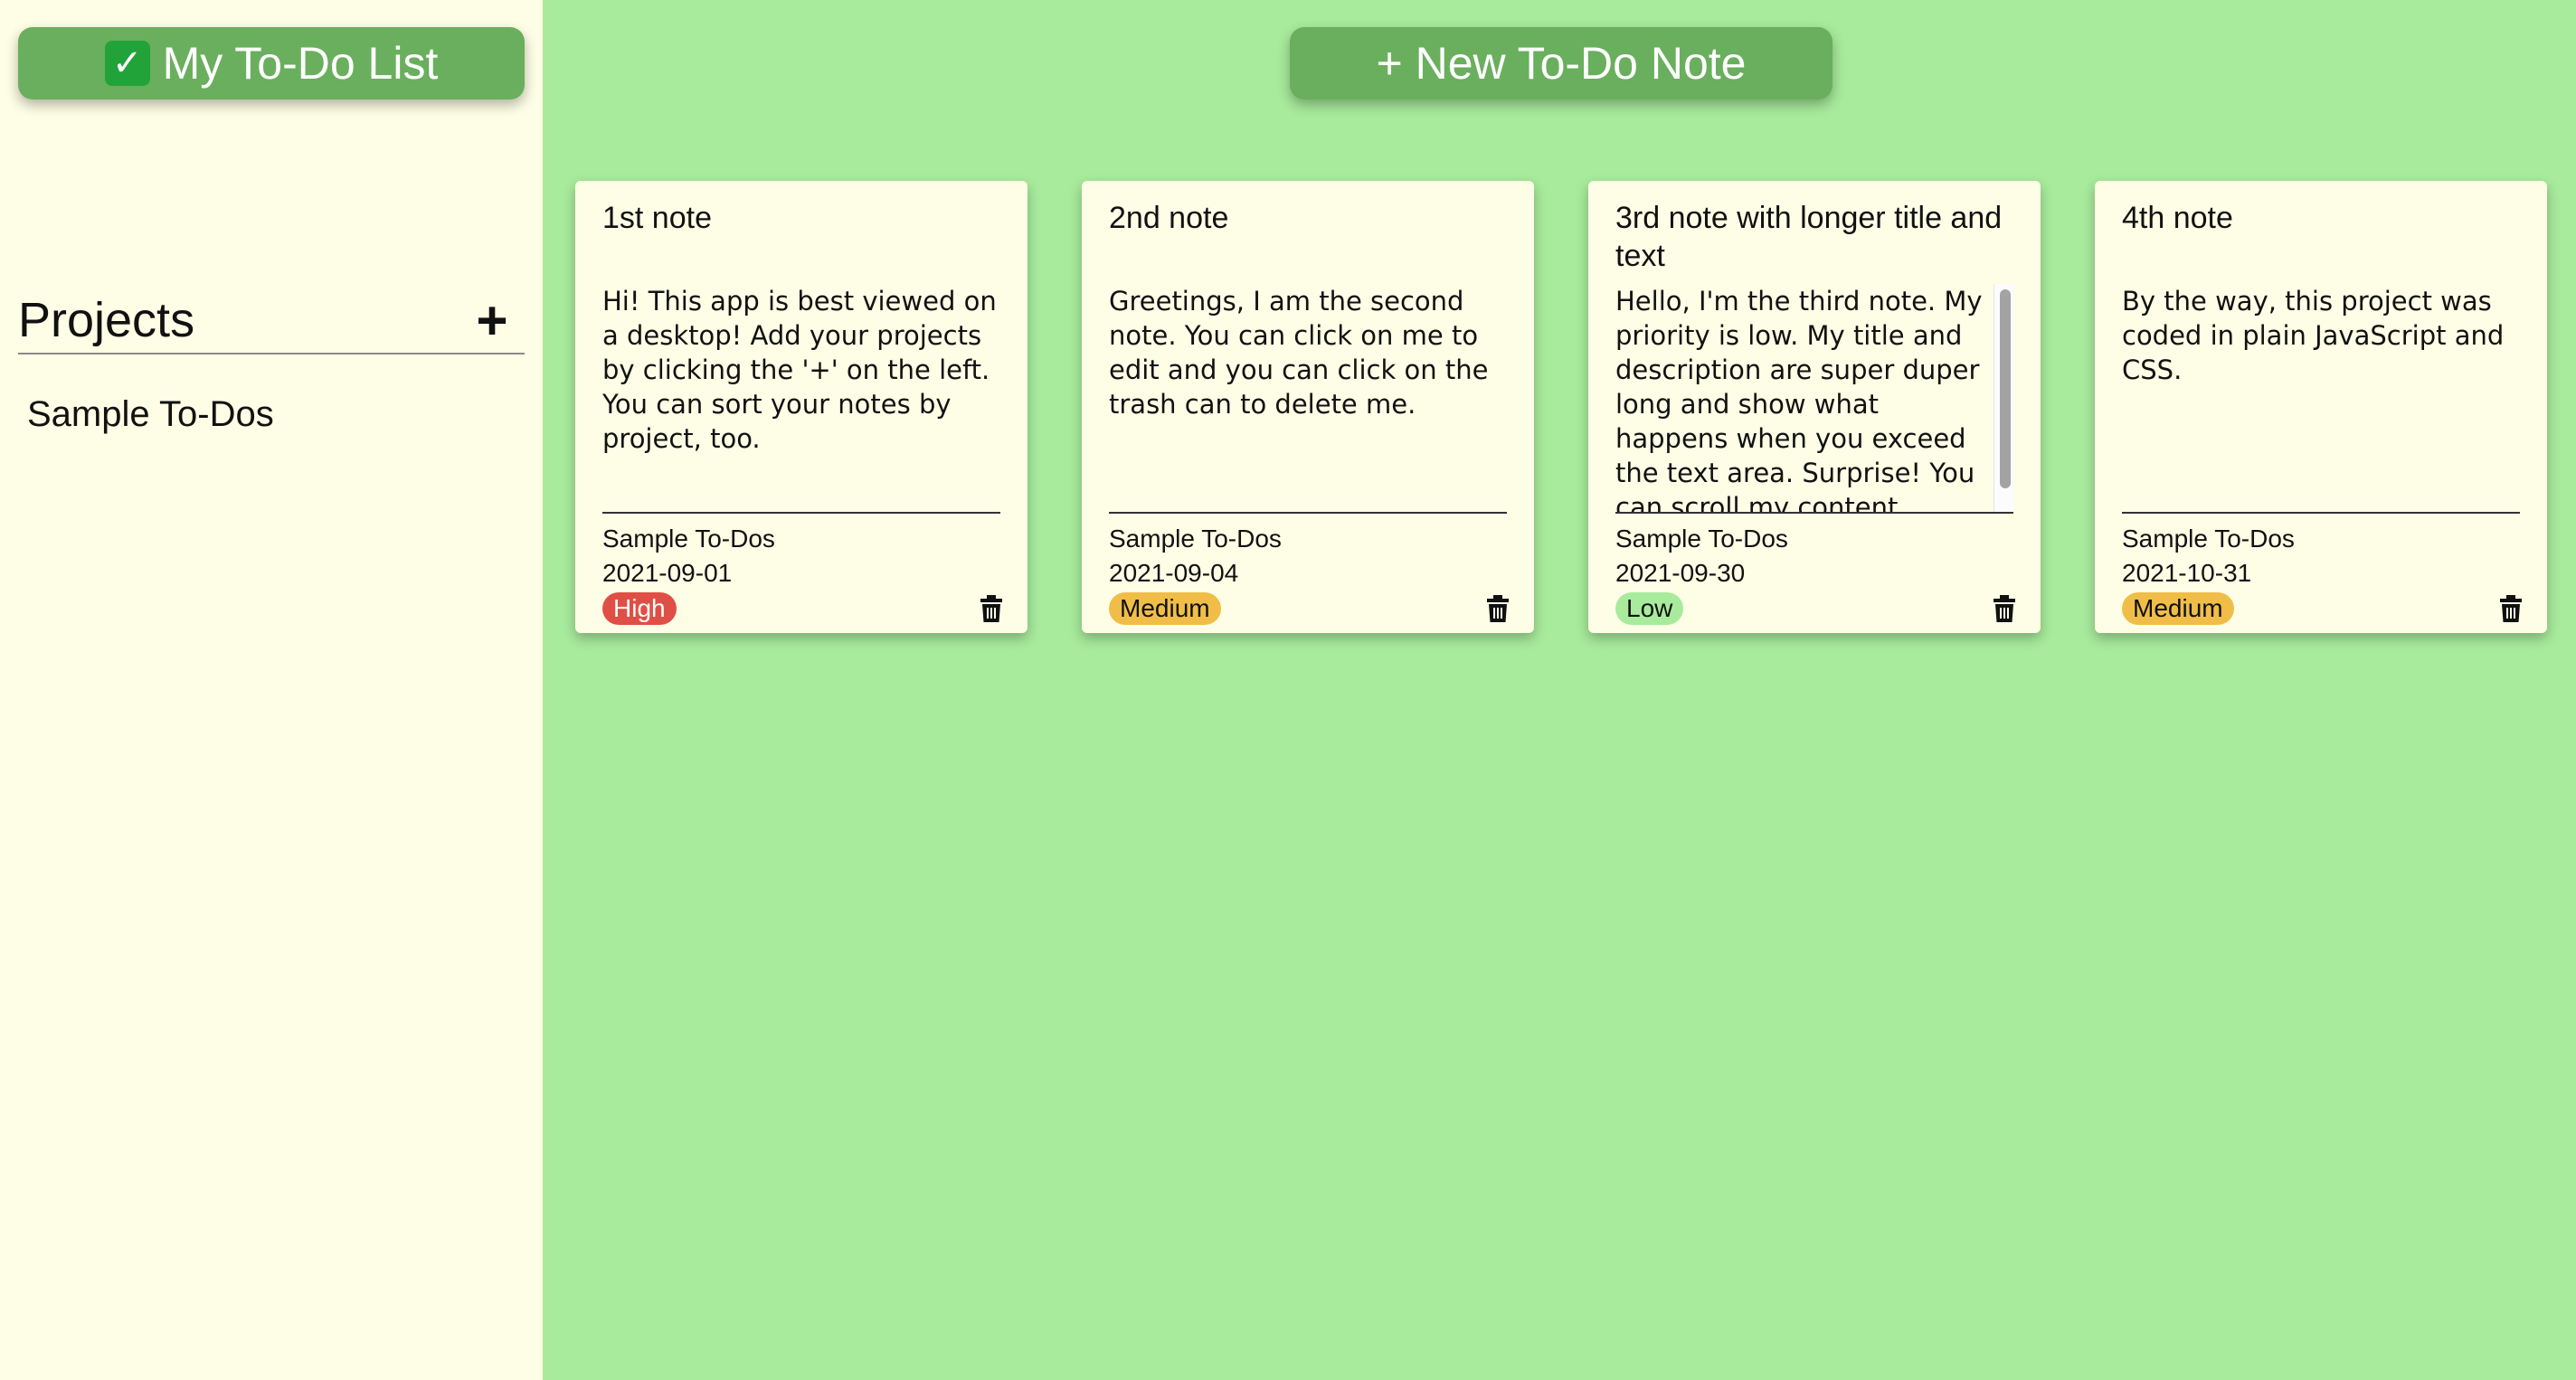  What do you see at coordinates (2187, 573) in the screenshot?
I see `note-due-date: 2021-10-31` at bounding box center [2187, 573].